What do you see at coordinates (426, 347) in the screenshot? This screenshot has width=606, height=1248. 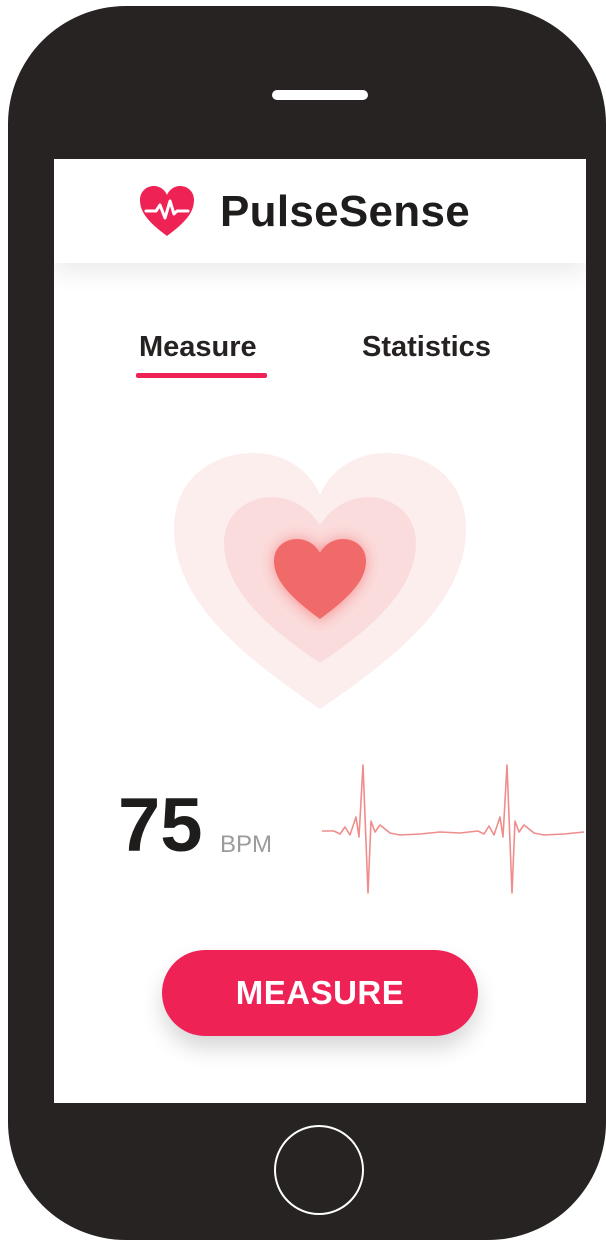 I see `tab-statistics: Statistics` at bounding box center [426, 347].